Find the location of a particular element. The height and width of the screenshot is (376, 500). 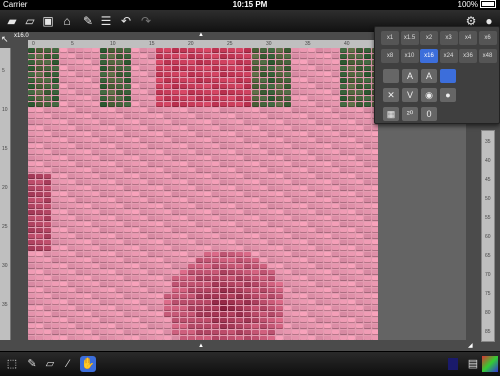

view-letter-a-button: A is located at coordinates (410, 76).